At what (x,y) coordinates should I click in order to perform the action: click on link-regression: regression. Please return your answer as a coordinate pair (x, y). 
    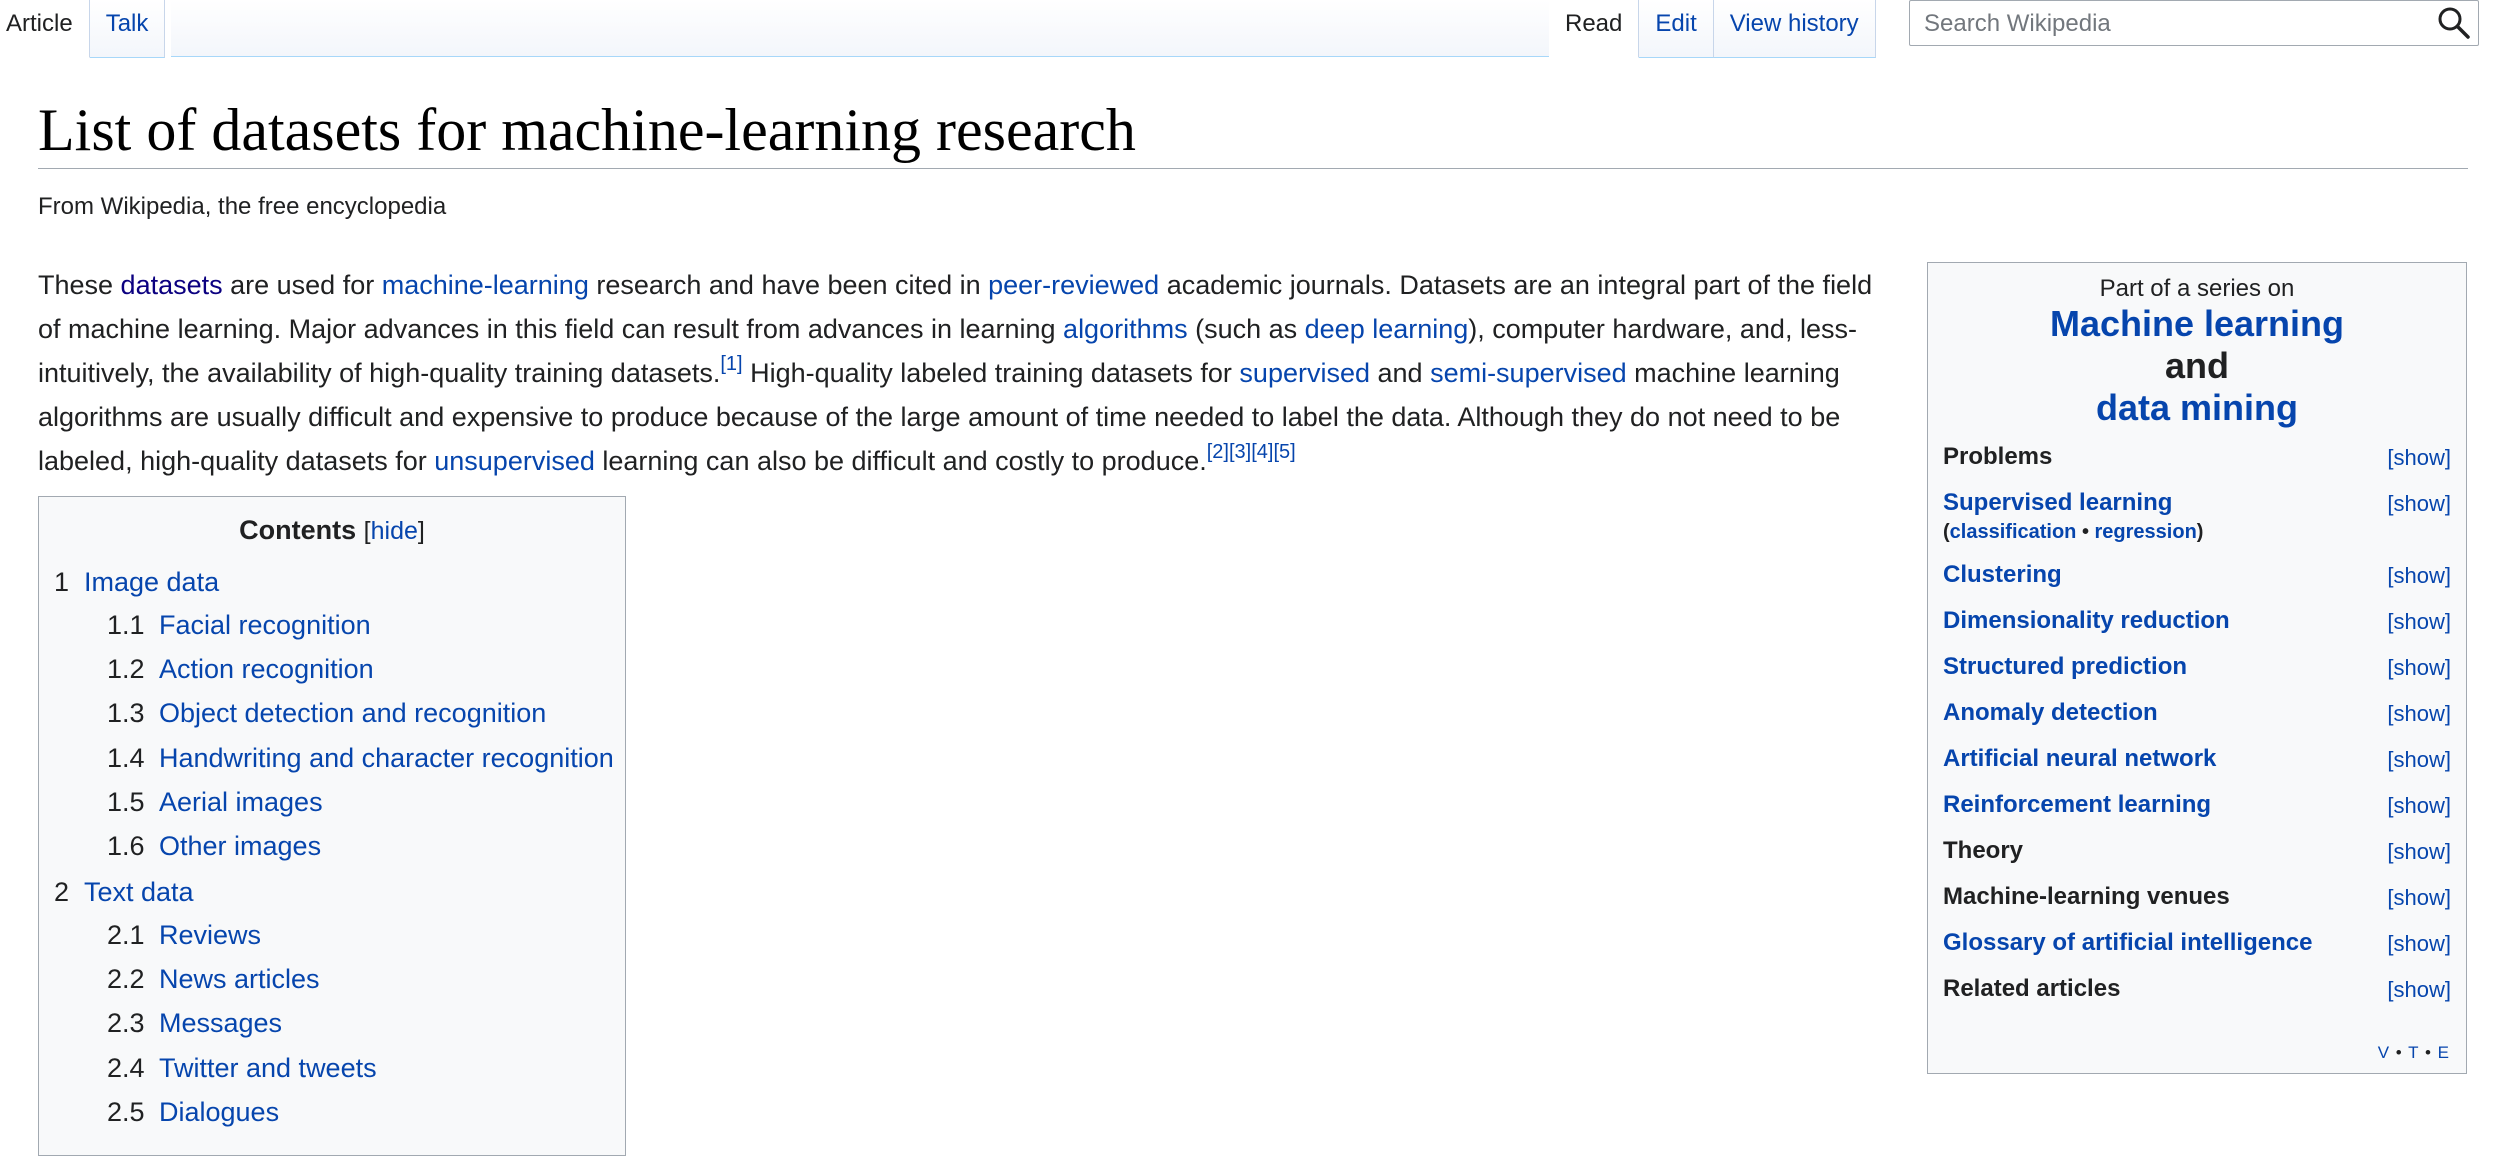
    Looking at the image, I should click on (2146, 532).